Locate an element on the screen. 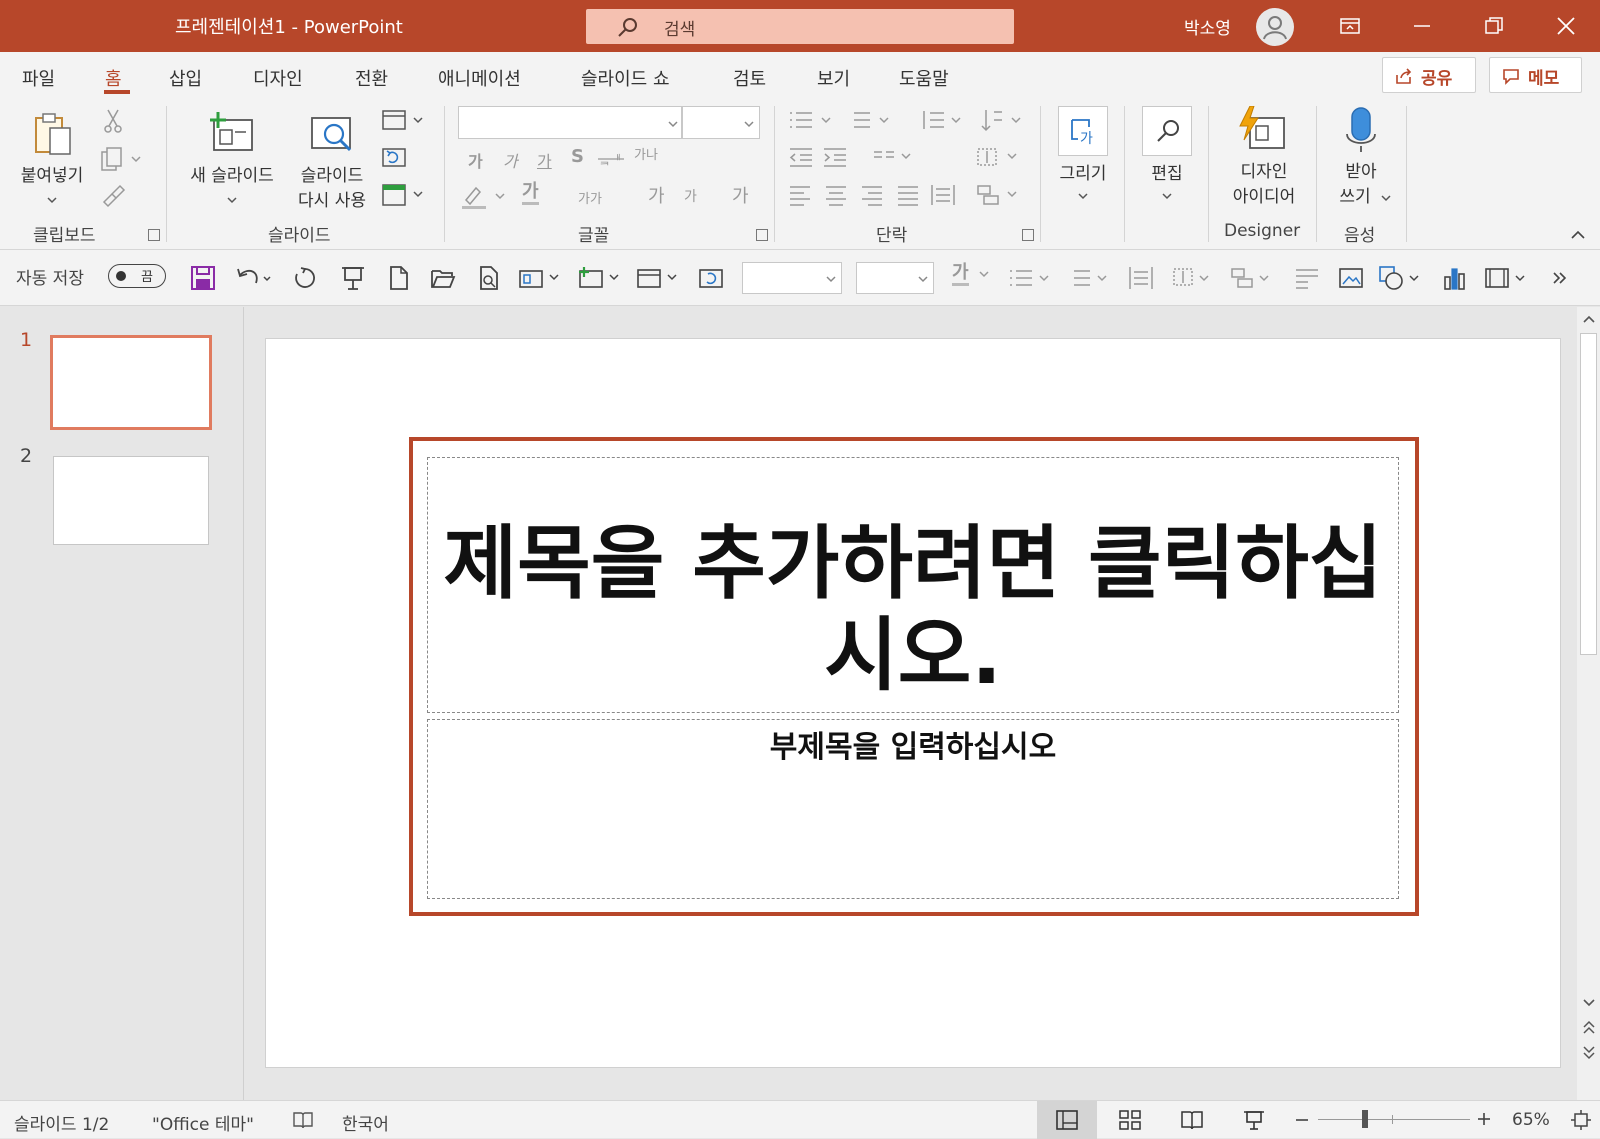 The height and width of the screenshot is (1139, 1600). title-placeholder-text: 제목을 추가하려면 클릭하십시오. is located at coordinates (913, 610).